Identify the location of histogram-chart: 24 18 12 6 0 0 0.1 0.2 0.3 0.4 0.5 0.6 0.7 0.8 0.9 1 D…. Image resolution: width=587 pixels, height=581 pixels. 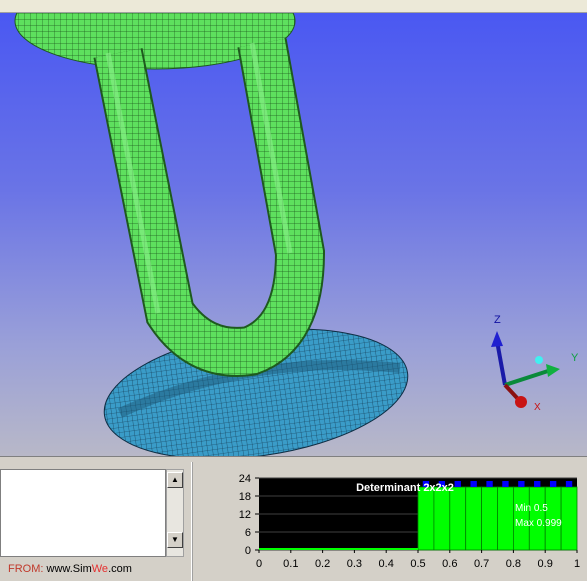
(409, 521).